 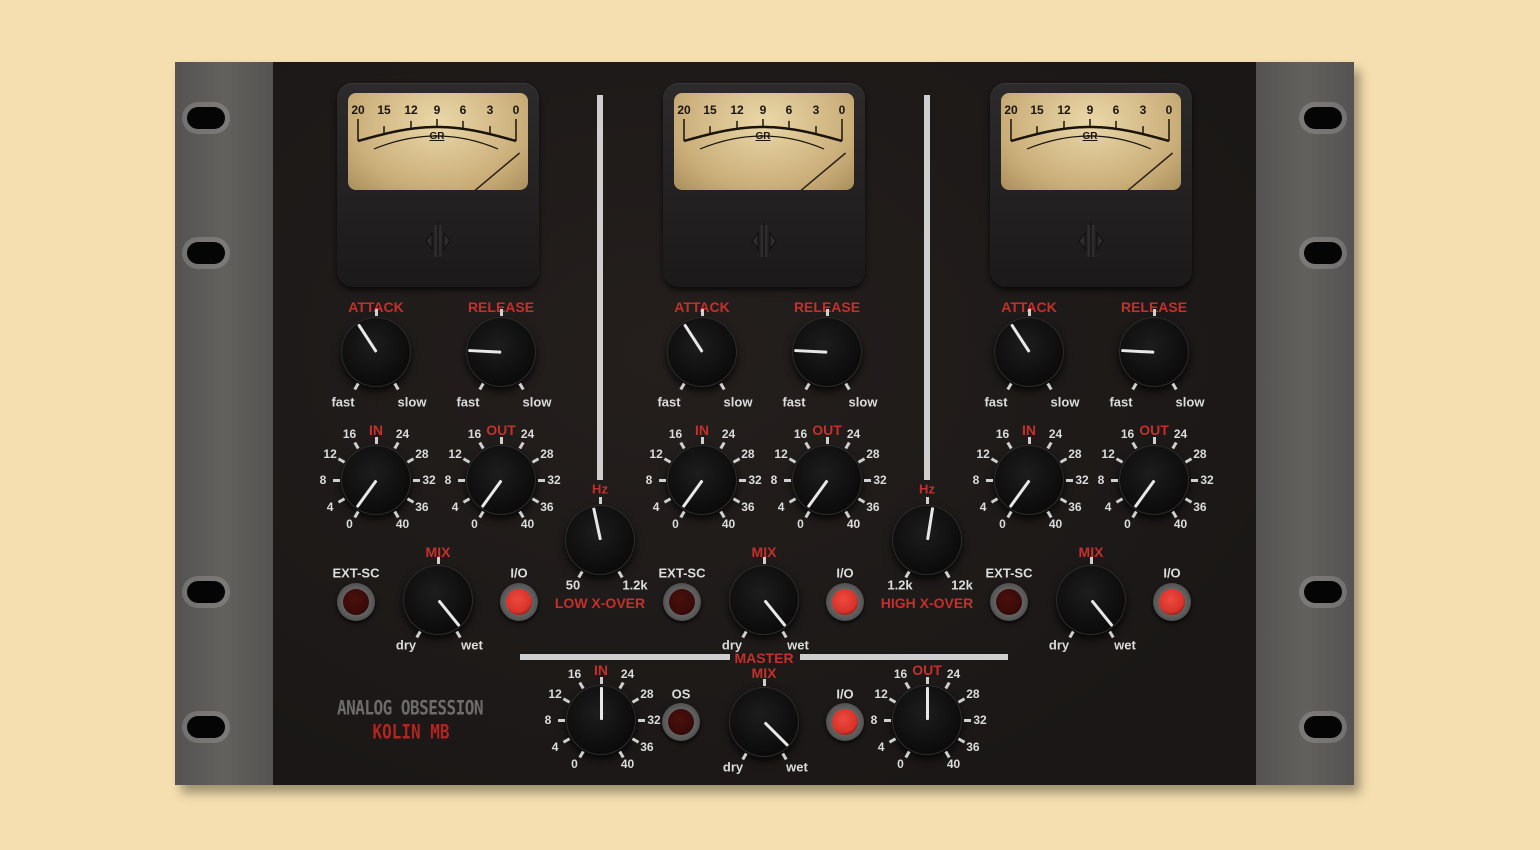 What do you see at coordinates (927, 287) in the screenshot?
I see `band-divider` at bounding box center [927, 287].